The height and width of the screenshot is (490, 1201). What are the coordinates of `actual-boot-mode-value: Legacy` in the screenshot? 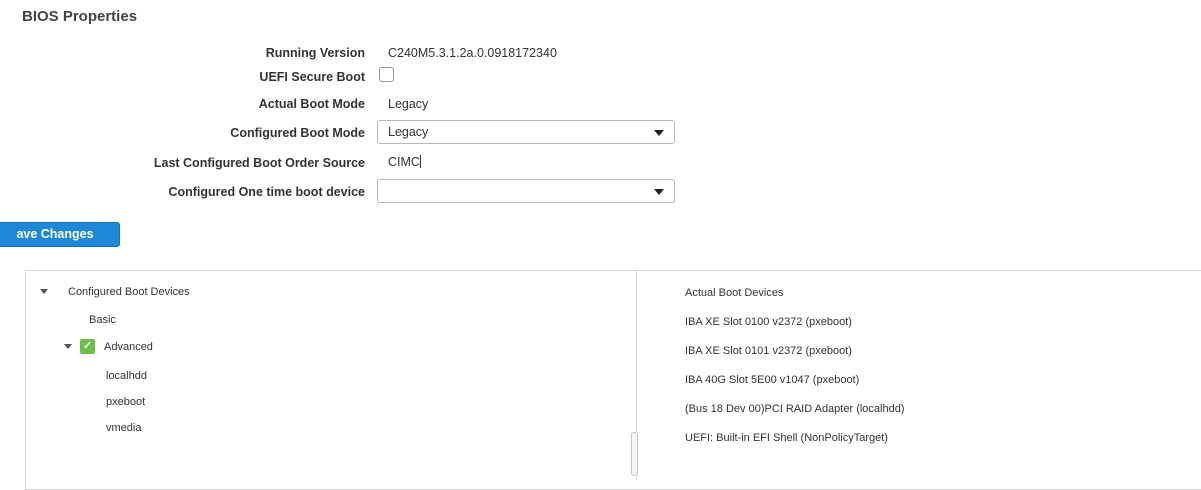 It's located at (408, 104).